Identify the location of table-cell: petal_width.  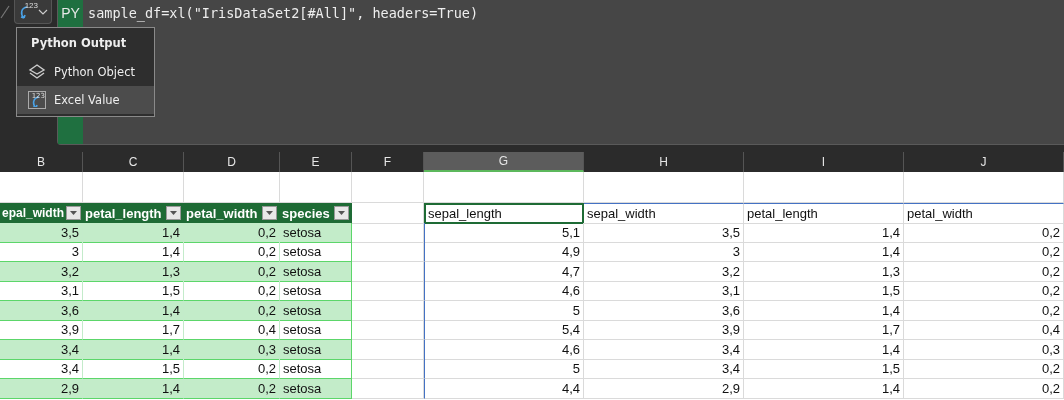
(984, 213).